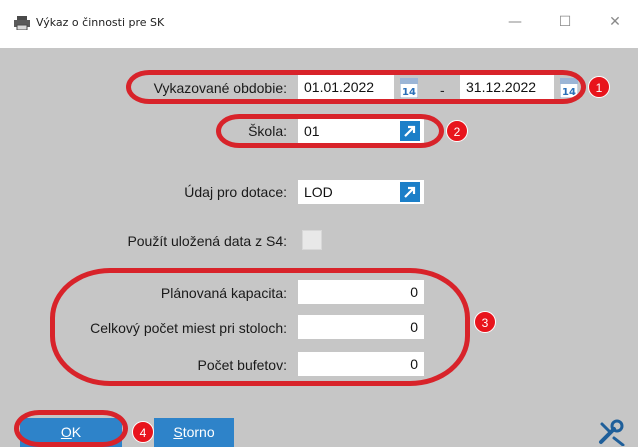 This screenshot has width=638, height=447. Describe the element at coordinates (457, 131) in the screenshot. I see `annotation-badge-2: 2` at that location.